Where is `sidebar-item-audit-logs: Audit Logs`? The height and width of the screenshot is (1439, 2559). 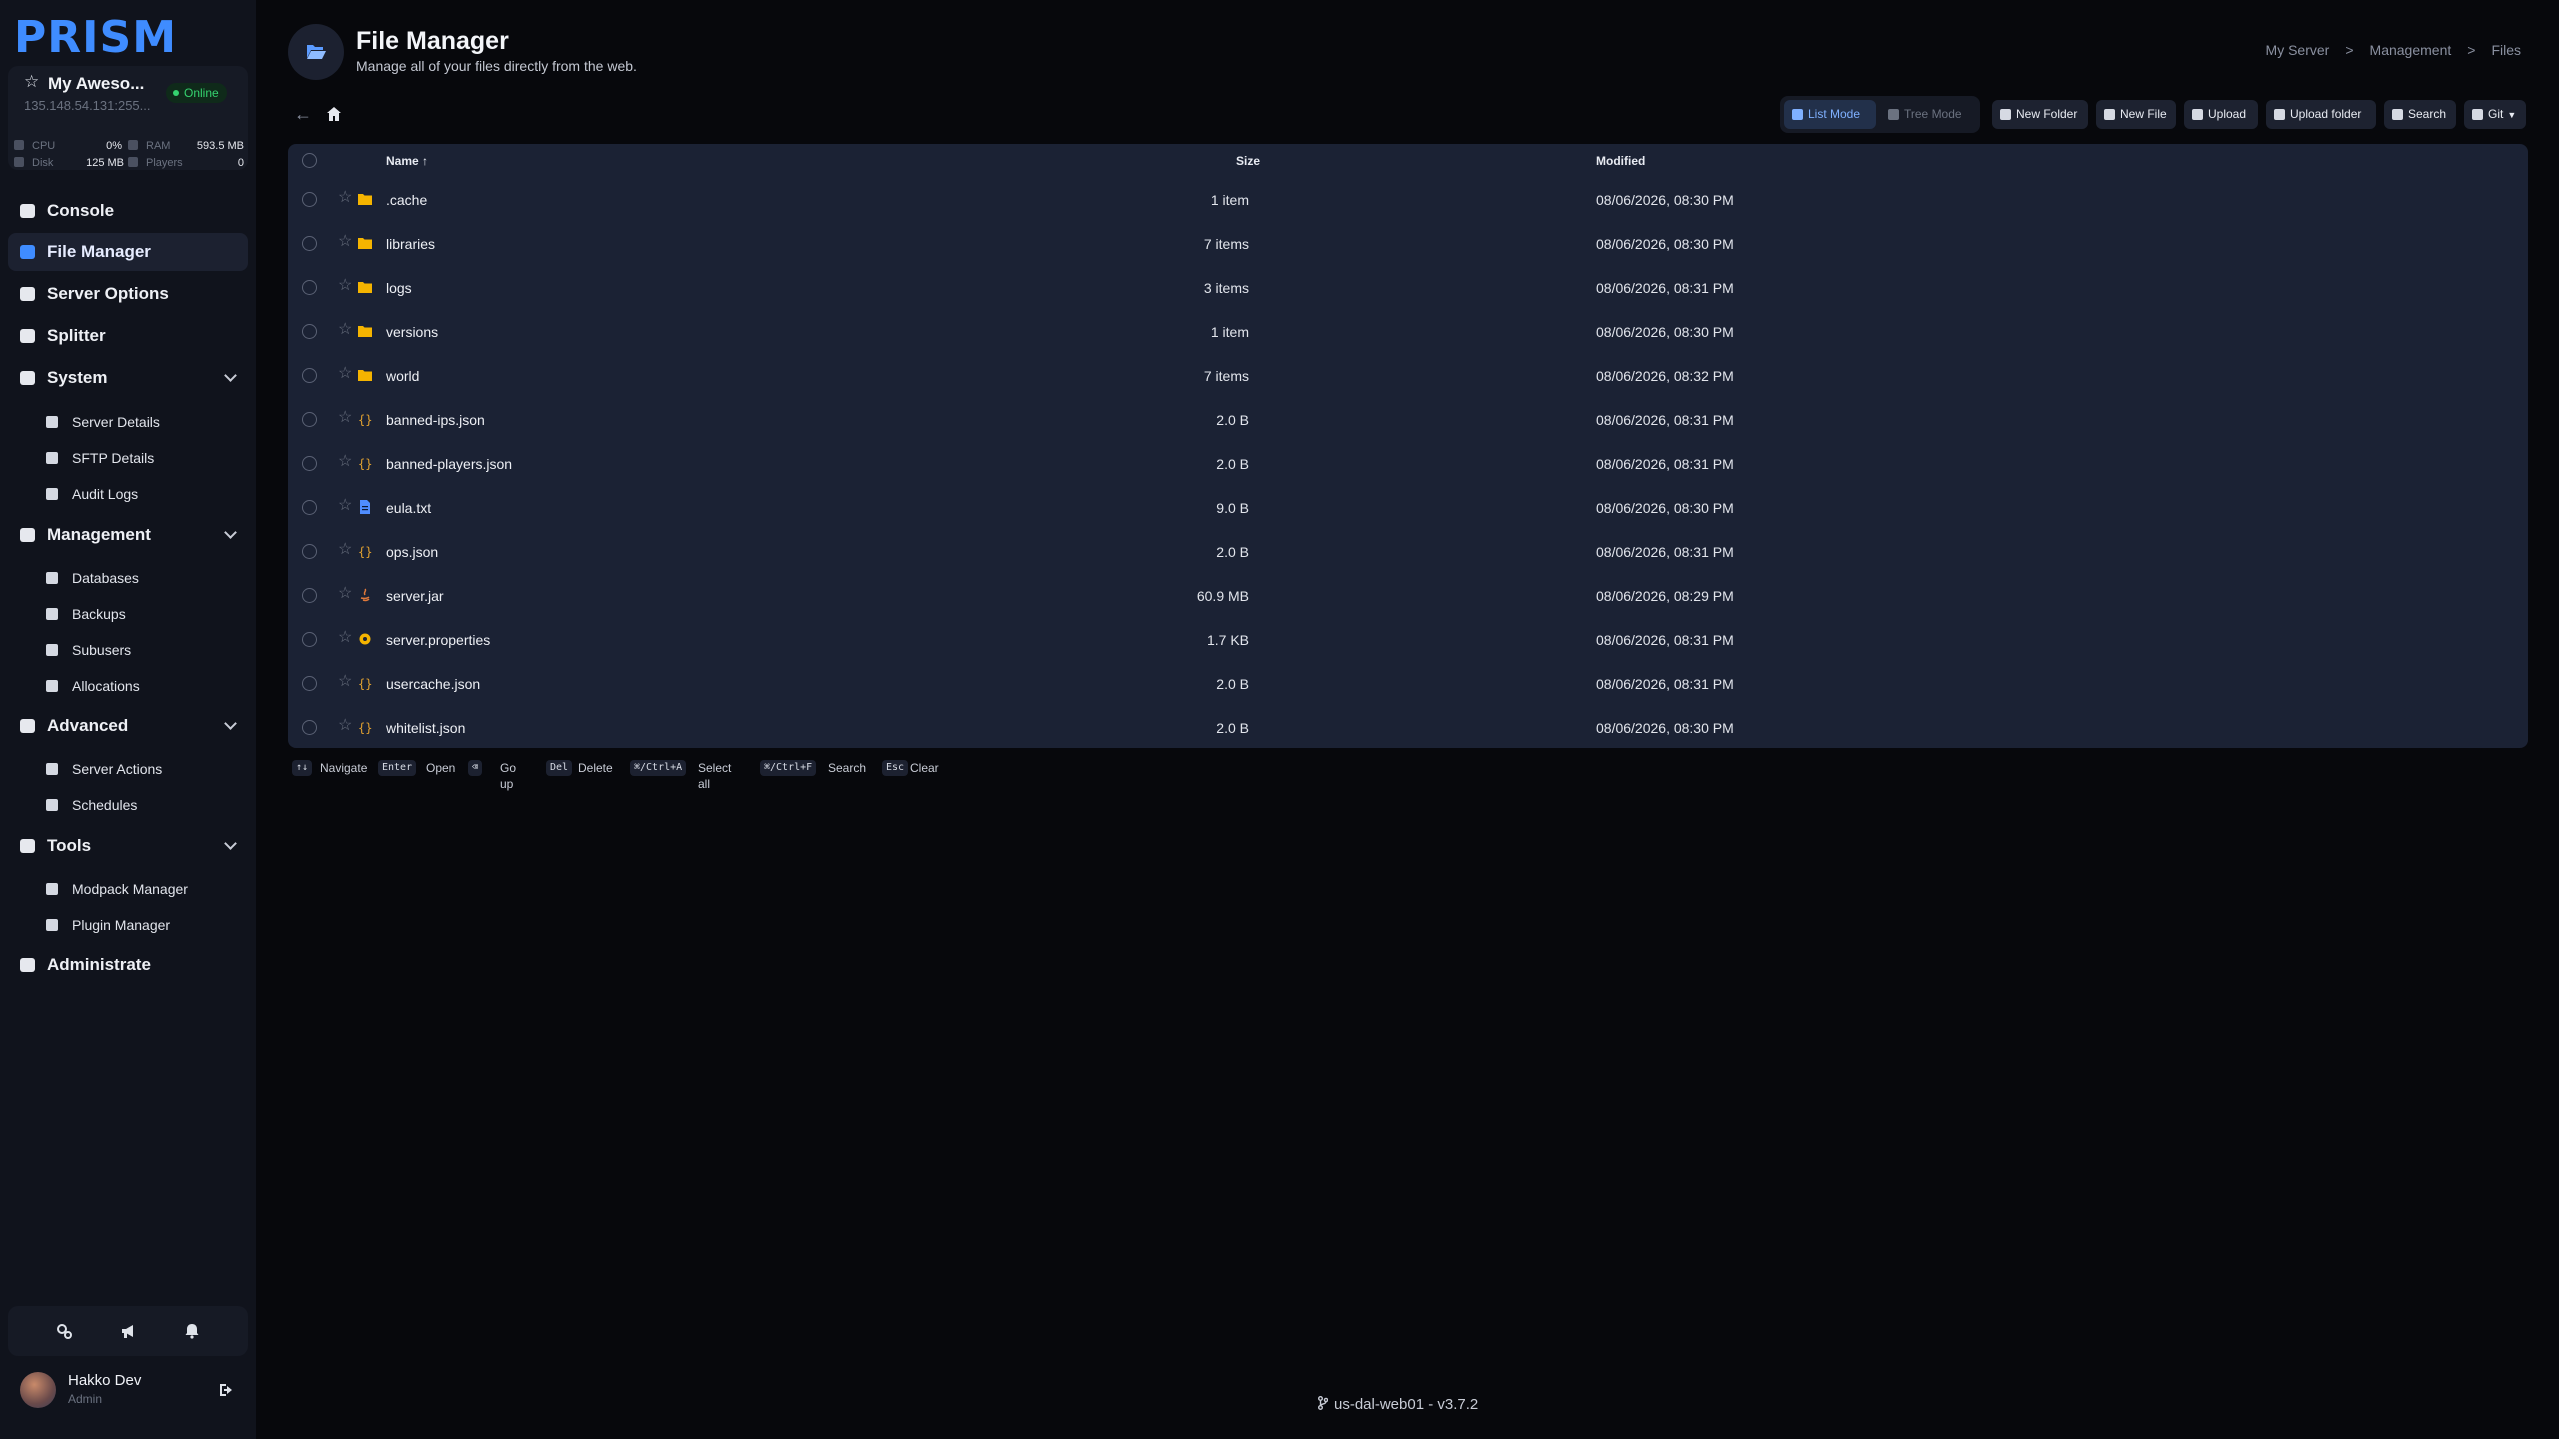 sidebar-item-audit-logs: Audit Logs is located at coordinates (142, 494).